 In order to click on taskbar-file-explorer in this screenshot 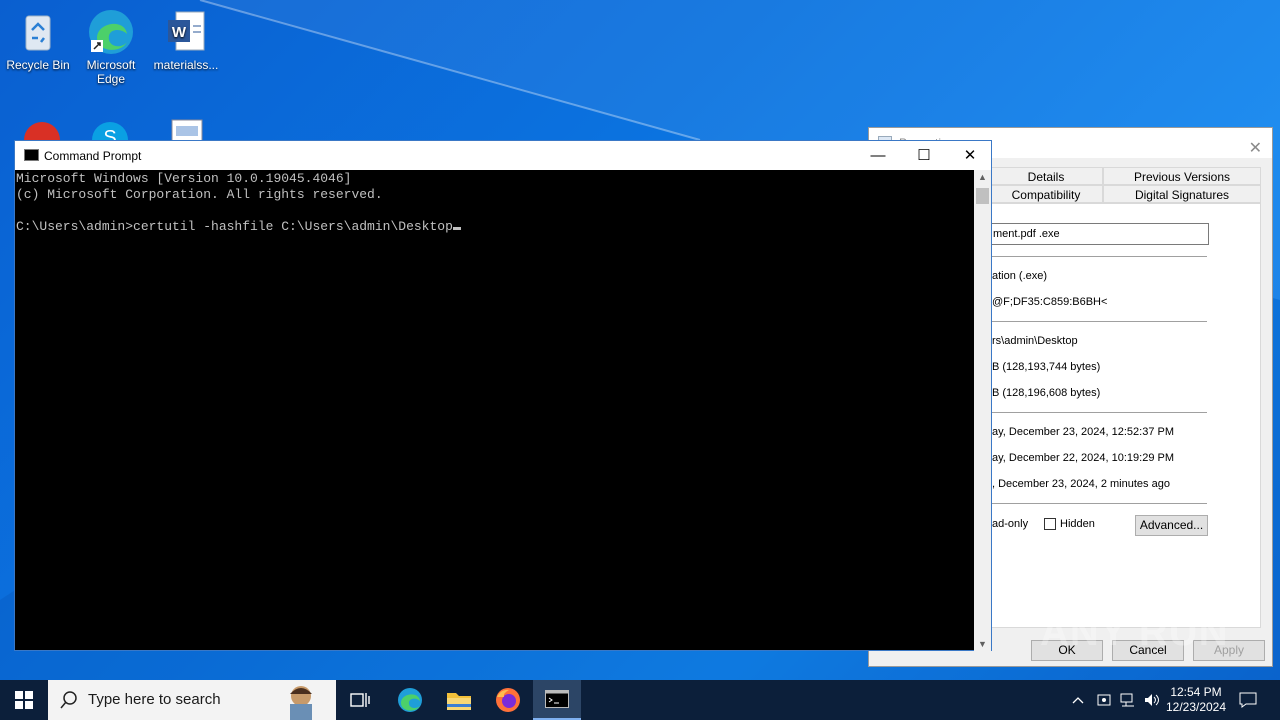, I will do `click(459, 700)`.